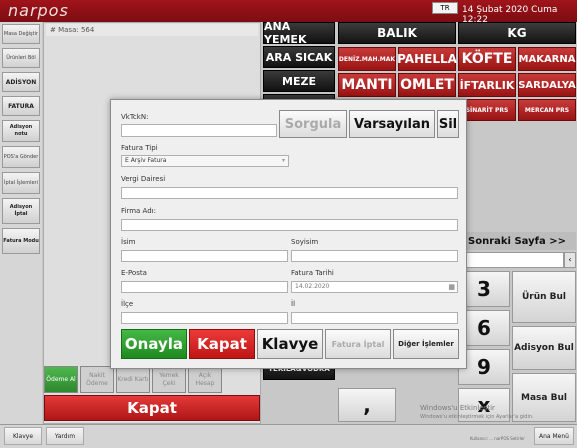 This screenshot has width=577, height=448. What do you see at coordinates (547, 110) in the screenshot?
I see `product-mercan-prs: MERCAN PRS` at bounding box center [547, 110].